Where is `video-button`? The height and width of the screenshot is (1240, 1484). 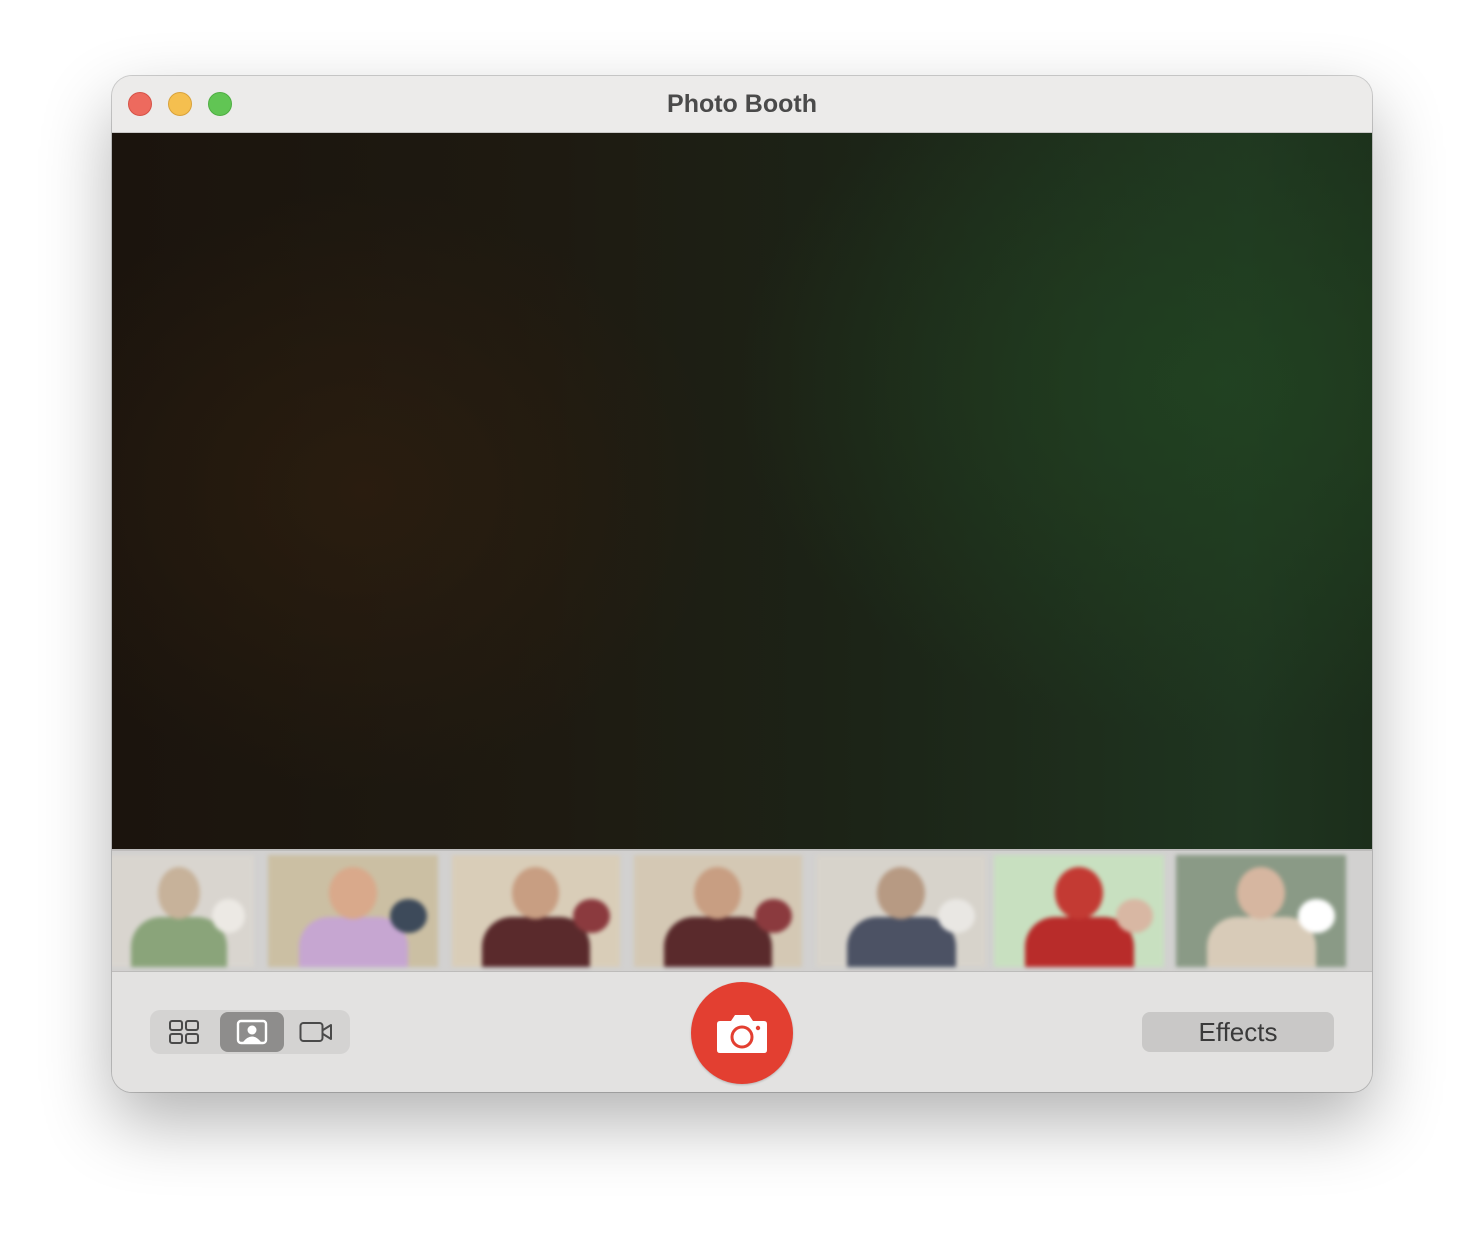 video-button is located at coordinates (316, 1032).